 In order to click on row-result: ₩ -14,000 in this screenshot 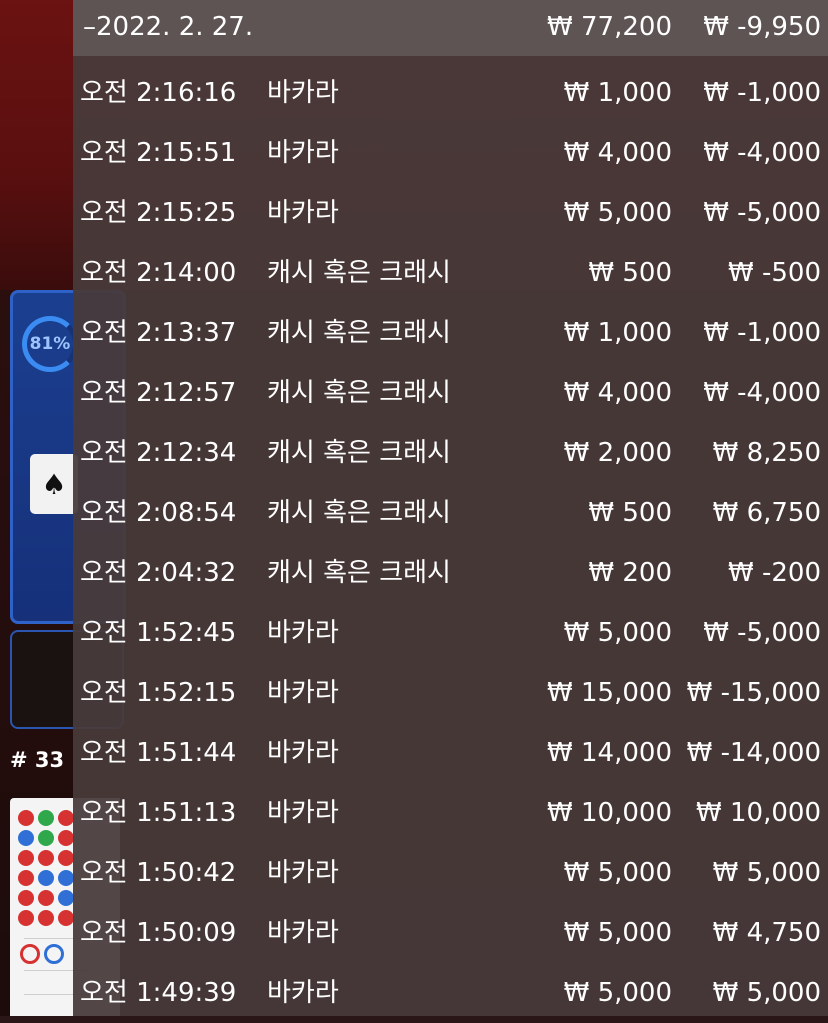, I will do `click(753, 753)`.